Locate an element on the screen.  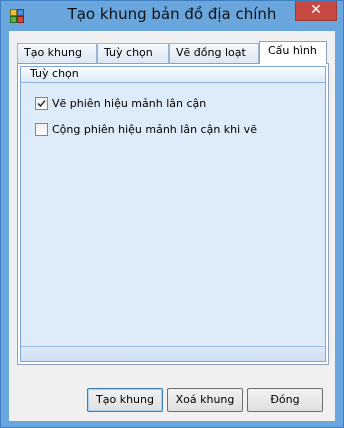
tab-tao-khung: Tạo khung is located at coordinates (57, 53).